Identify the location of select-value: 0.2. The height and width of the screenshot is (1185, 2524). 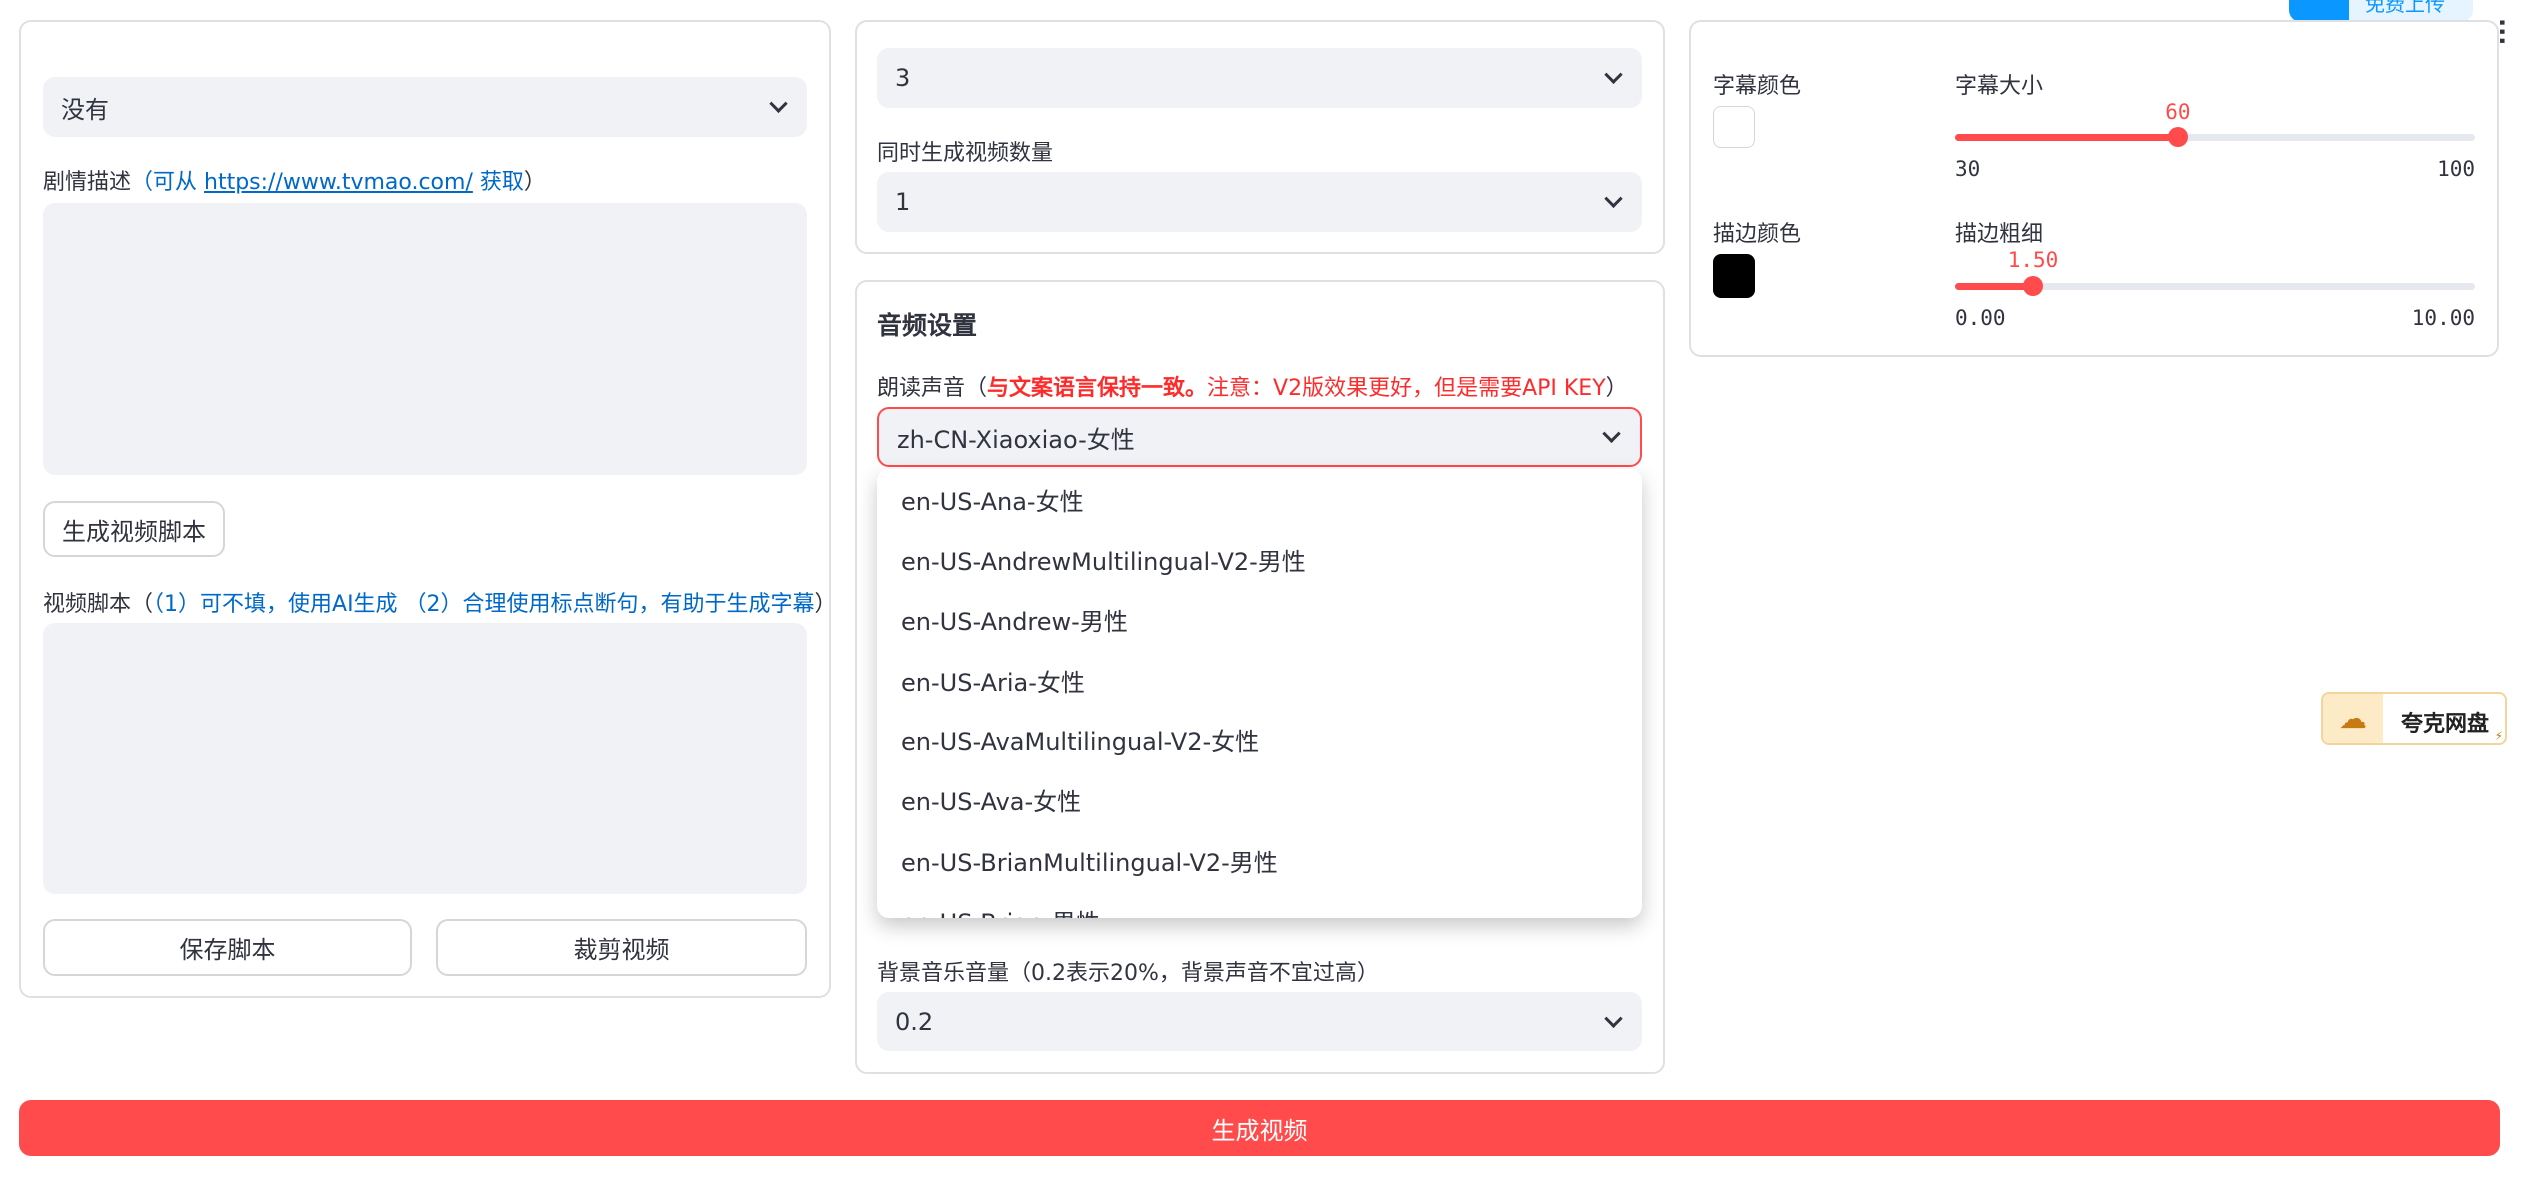
(914, 1021).